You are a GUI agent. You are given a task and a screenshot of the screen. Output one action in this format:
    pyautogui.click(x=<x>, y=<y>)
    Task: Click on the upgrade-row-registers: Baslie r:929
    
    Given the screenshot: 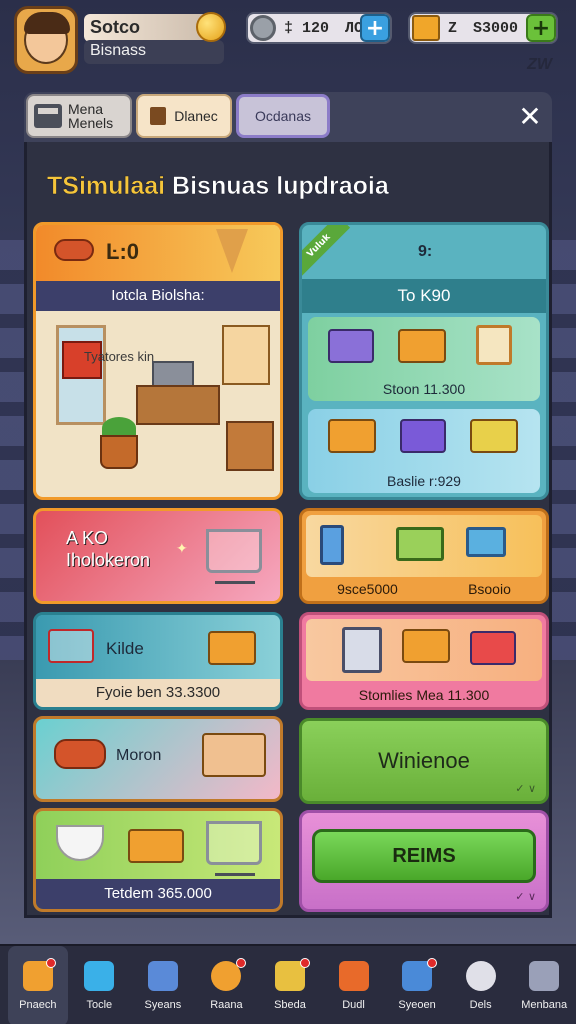 What is the action you would take?
    pyautogui.click(x=424, y=451)
    